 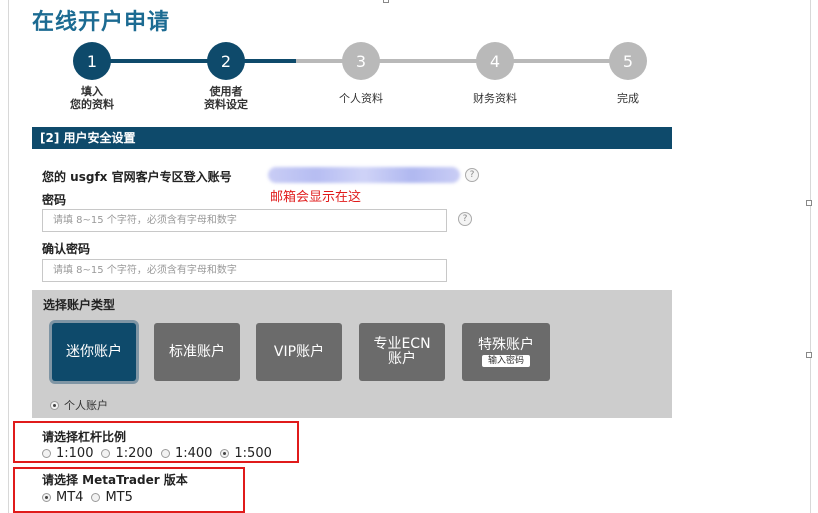 I want to click on mini-account-button: 迷你账户, so click(x=94, y=352).